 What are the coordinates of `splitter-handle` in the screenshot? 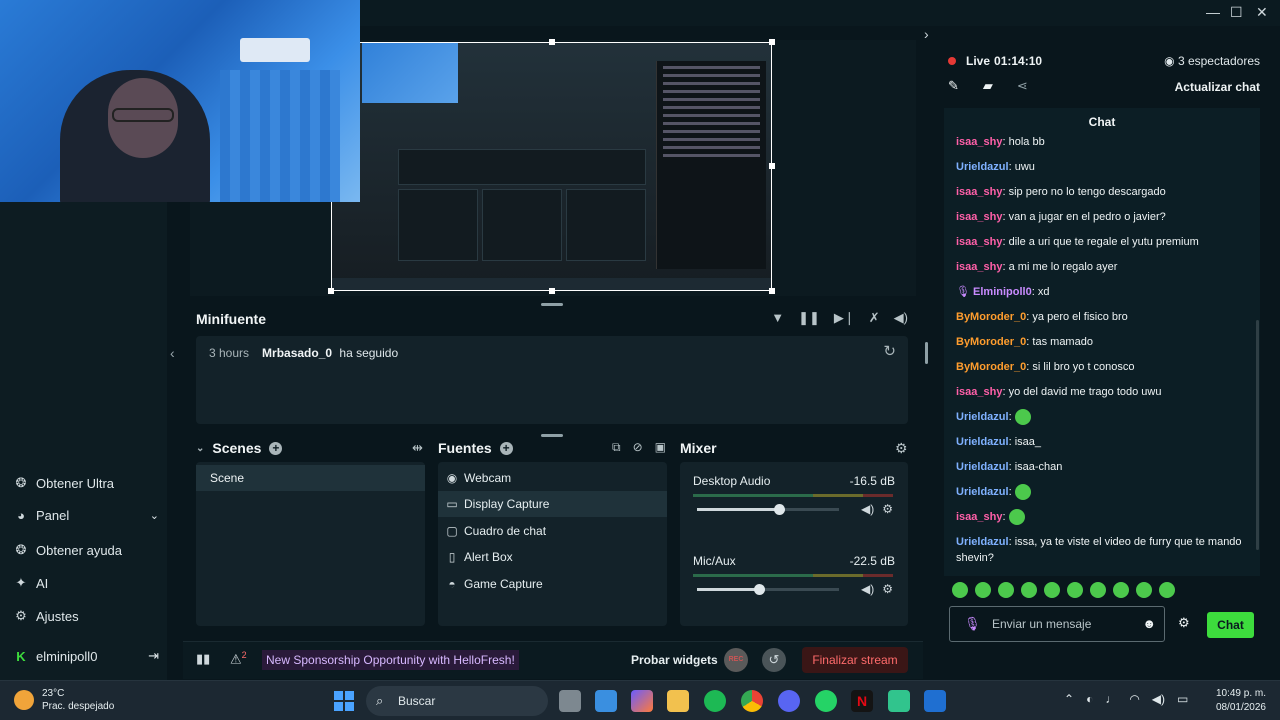 It's located at (552, 304).